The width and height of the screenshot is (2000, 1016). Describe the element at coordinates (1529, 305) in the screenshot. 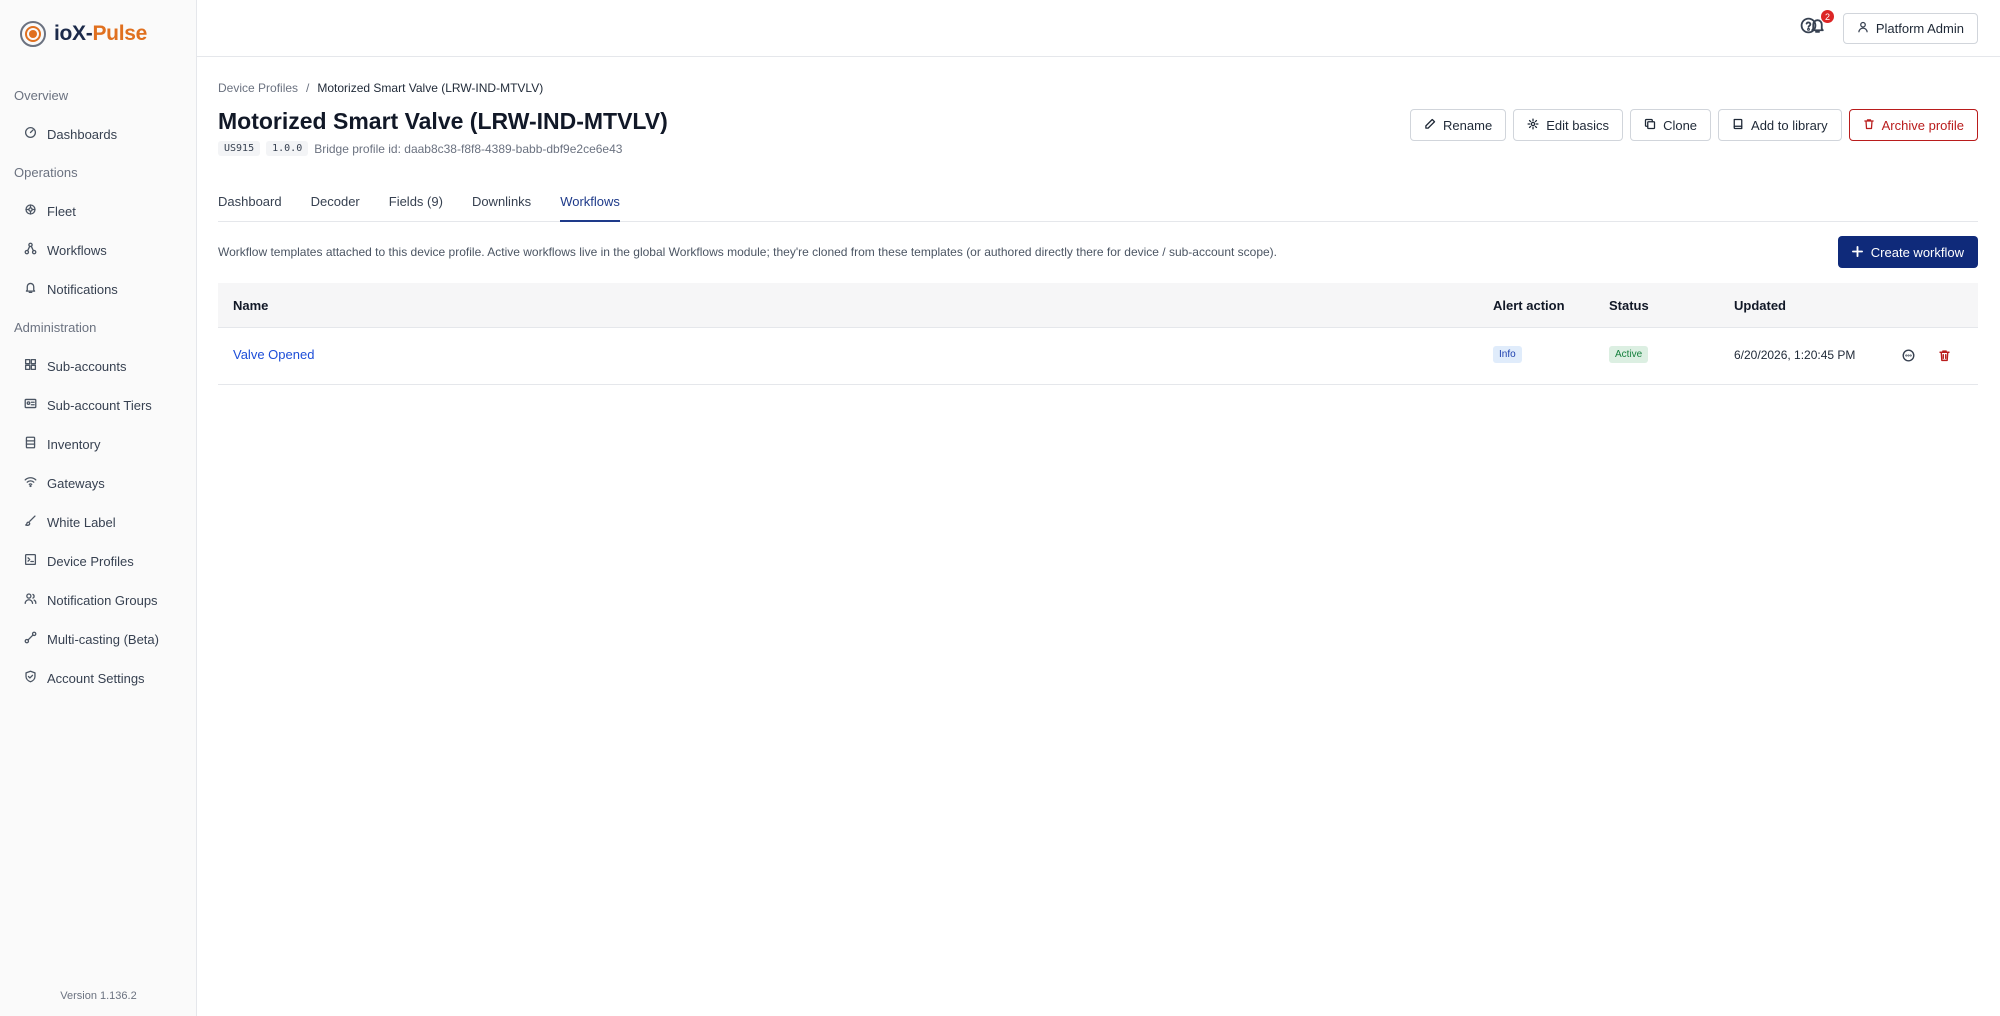

I see `column-header-alert-action: Alert action` at that location.